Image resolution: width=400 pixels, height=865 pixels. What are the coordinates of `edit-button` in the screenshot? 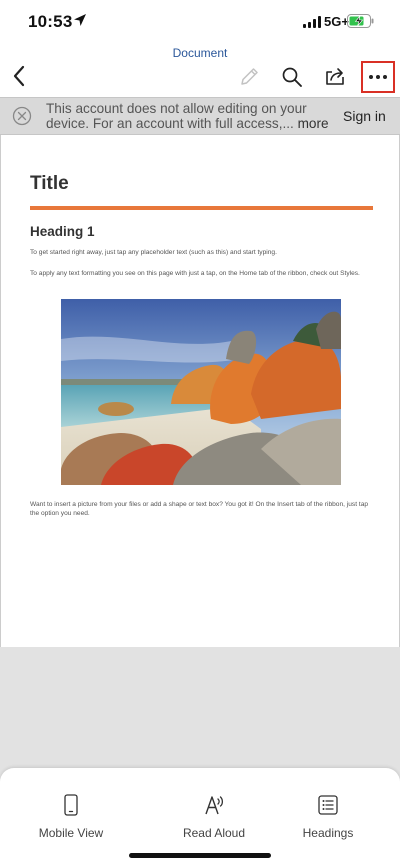 It's located at (249, 77).